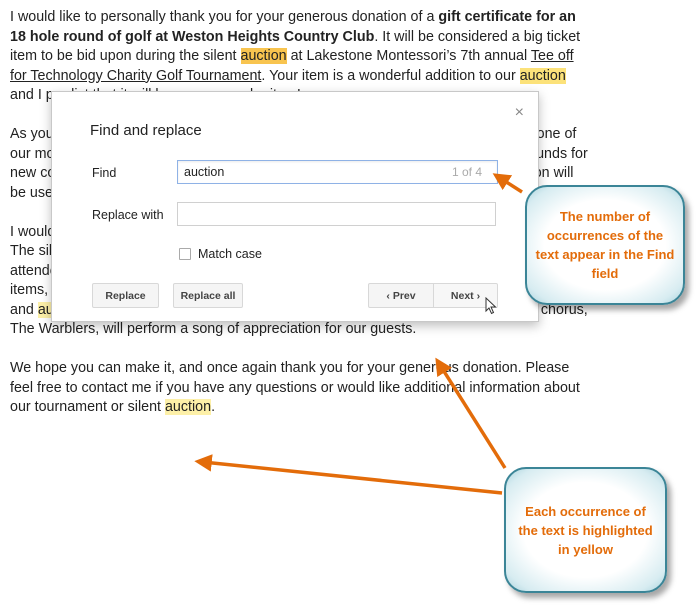  I want to click on match-case-checkbox: Match case, so click(220, 254).